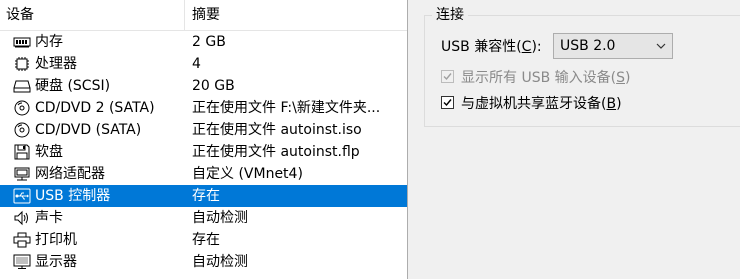  Describe the element at coordinates (22, 240) in the screenshot. I see `printer-icon` at that location.